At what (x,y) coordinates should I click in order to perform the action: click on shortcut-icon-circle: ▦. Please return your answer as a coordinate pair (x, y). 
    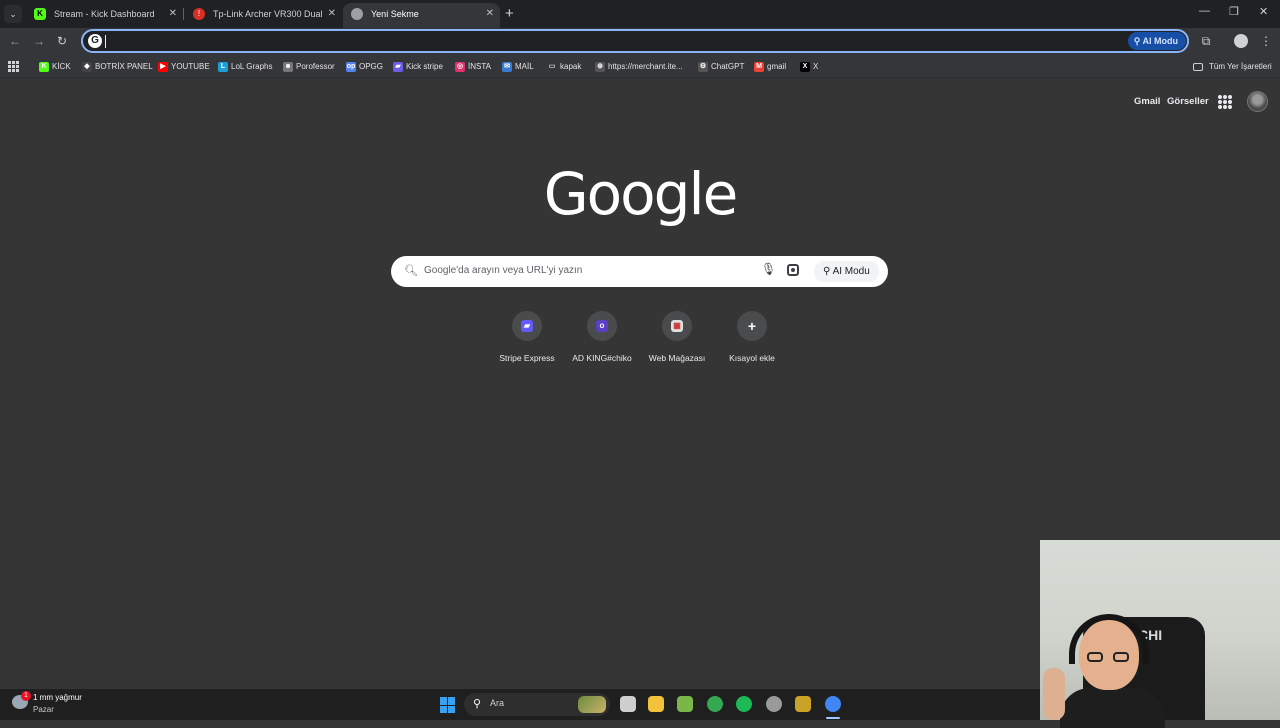
    Looking at the image, I should click on (677, 326).